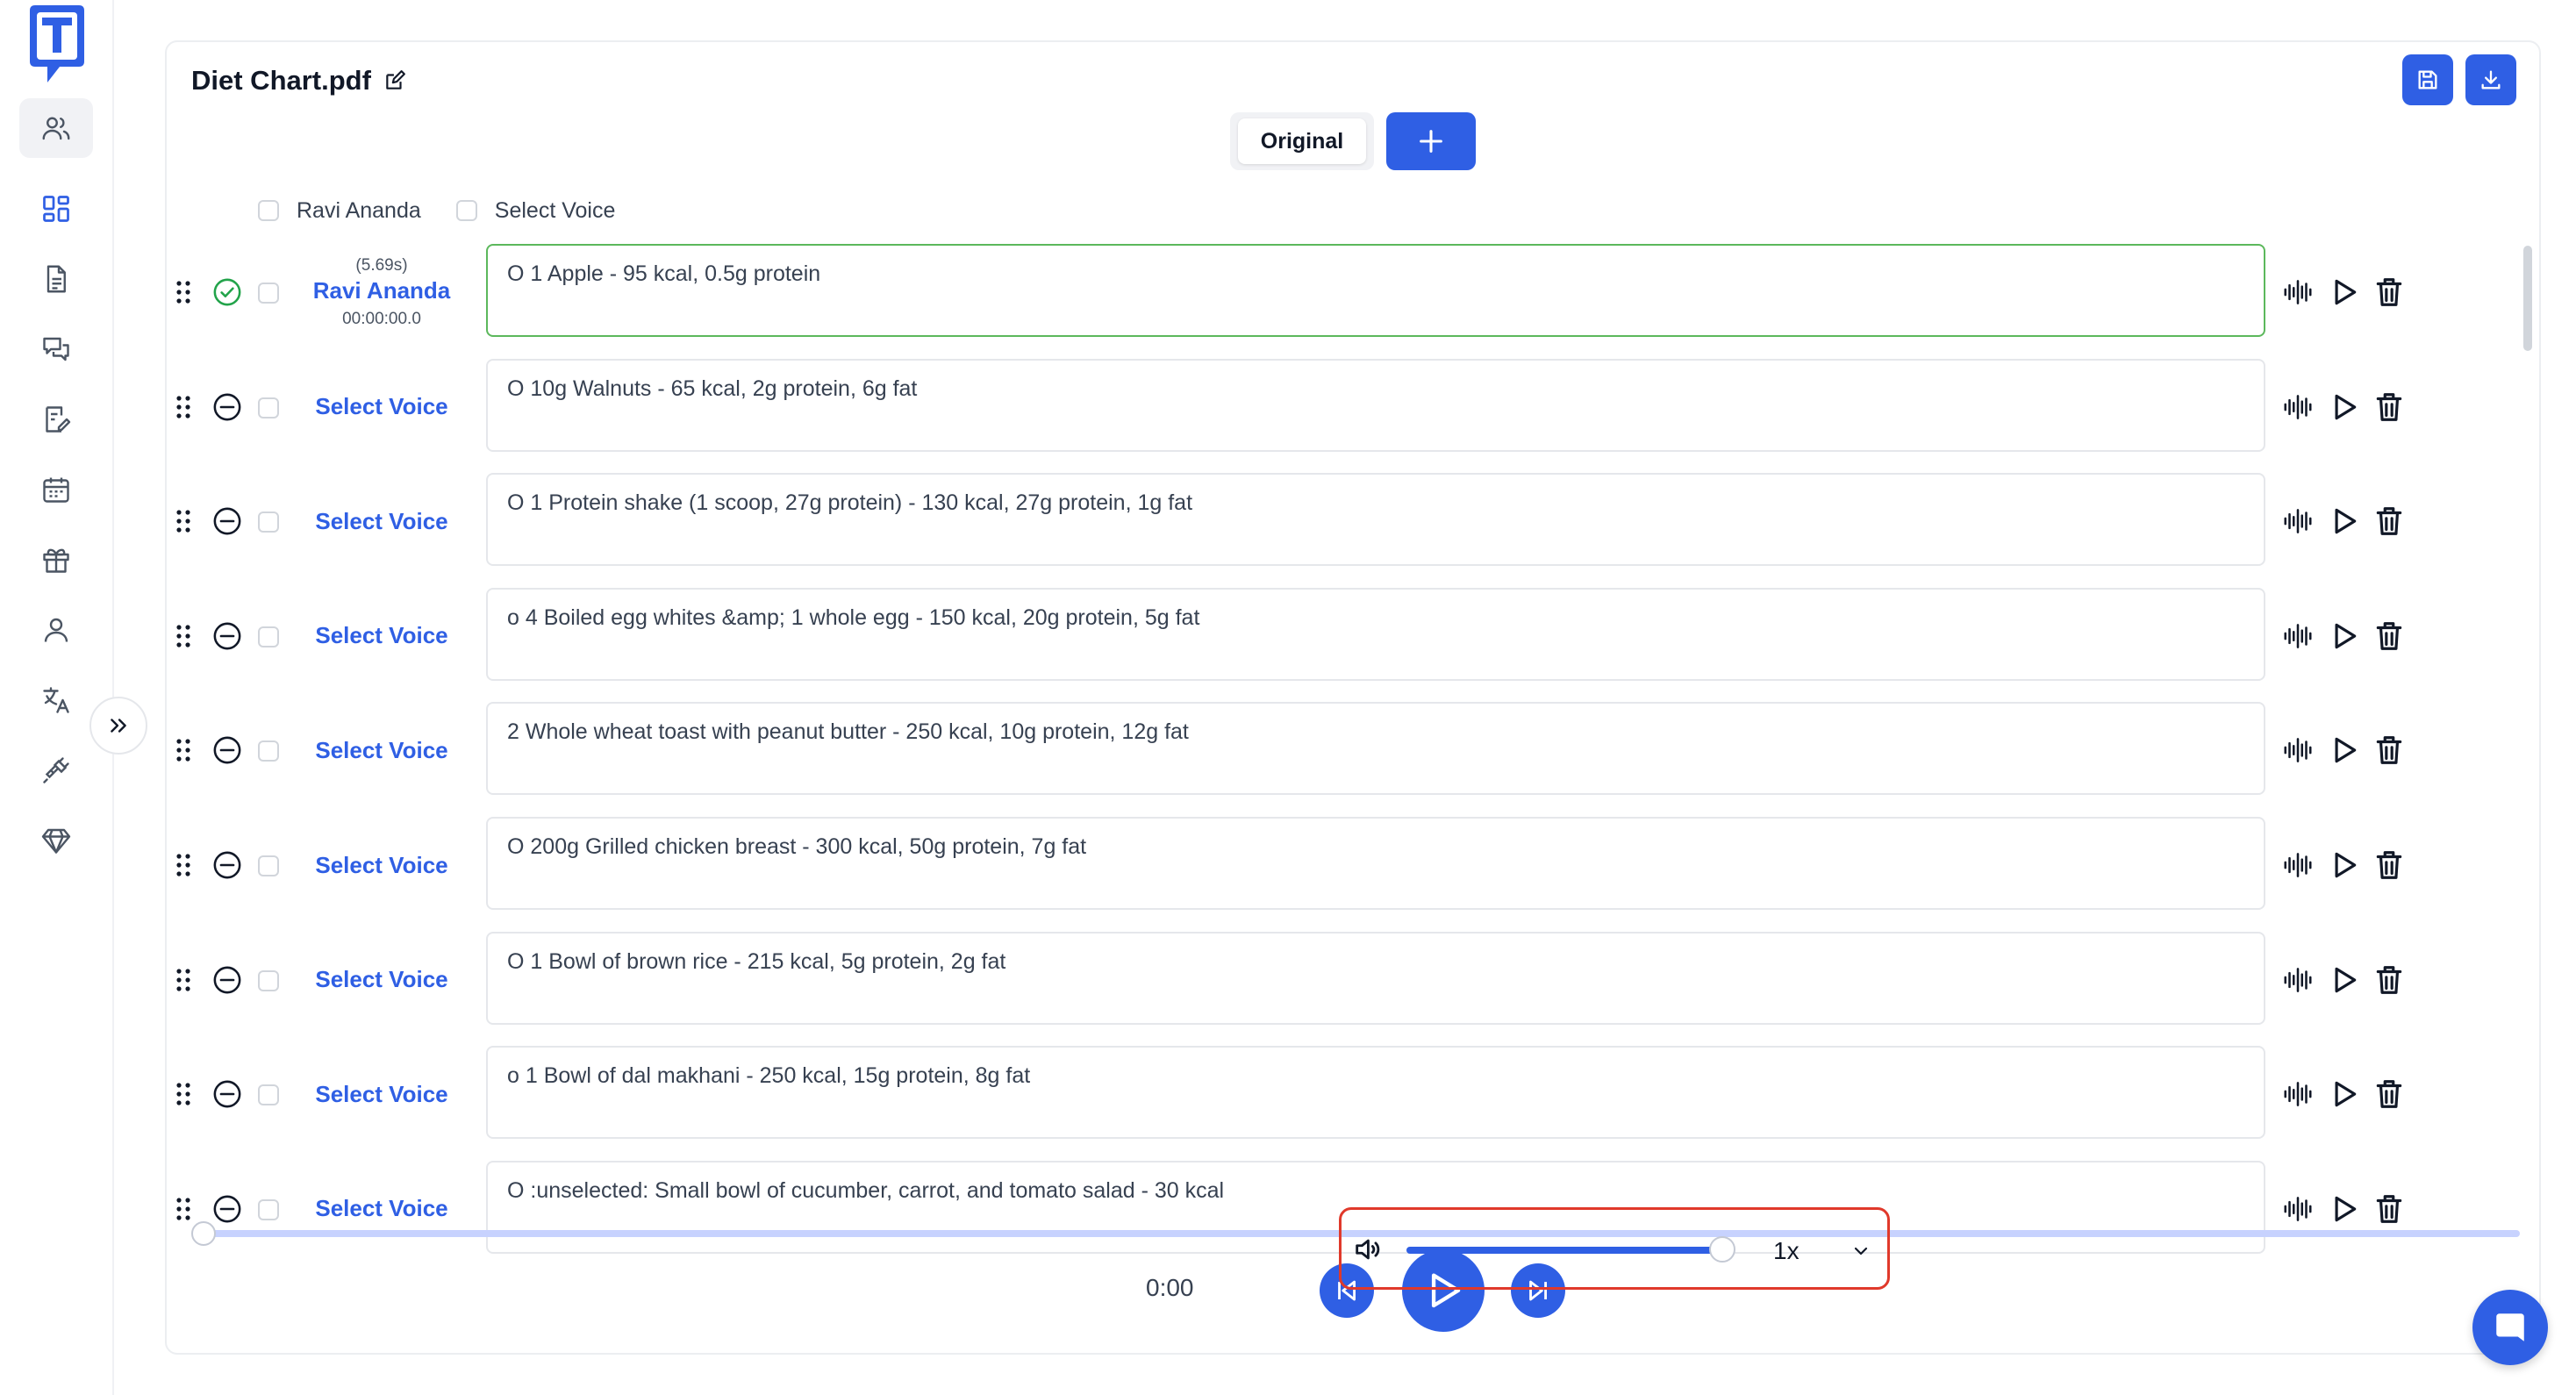  Describe the element at coordinates (2528, 754) in the screenshot. I see `scrollbar-track` at that location.